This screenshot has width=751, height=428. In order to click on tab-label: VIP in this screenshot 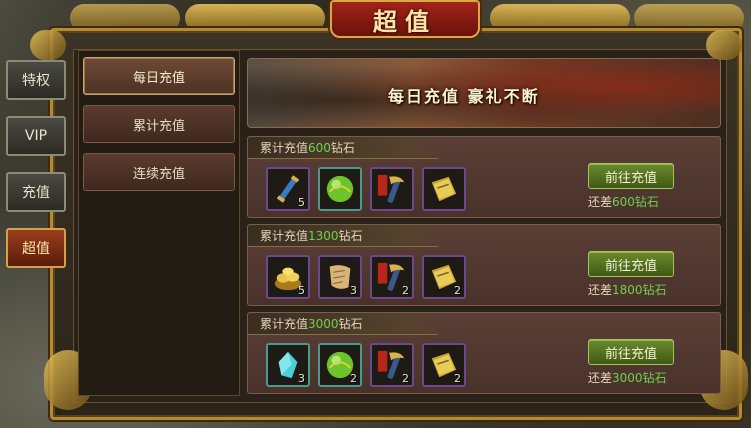, I will do `click(36, 136)`.